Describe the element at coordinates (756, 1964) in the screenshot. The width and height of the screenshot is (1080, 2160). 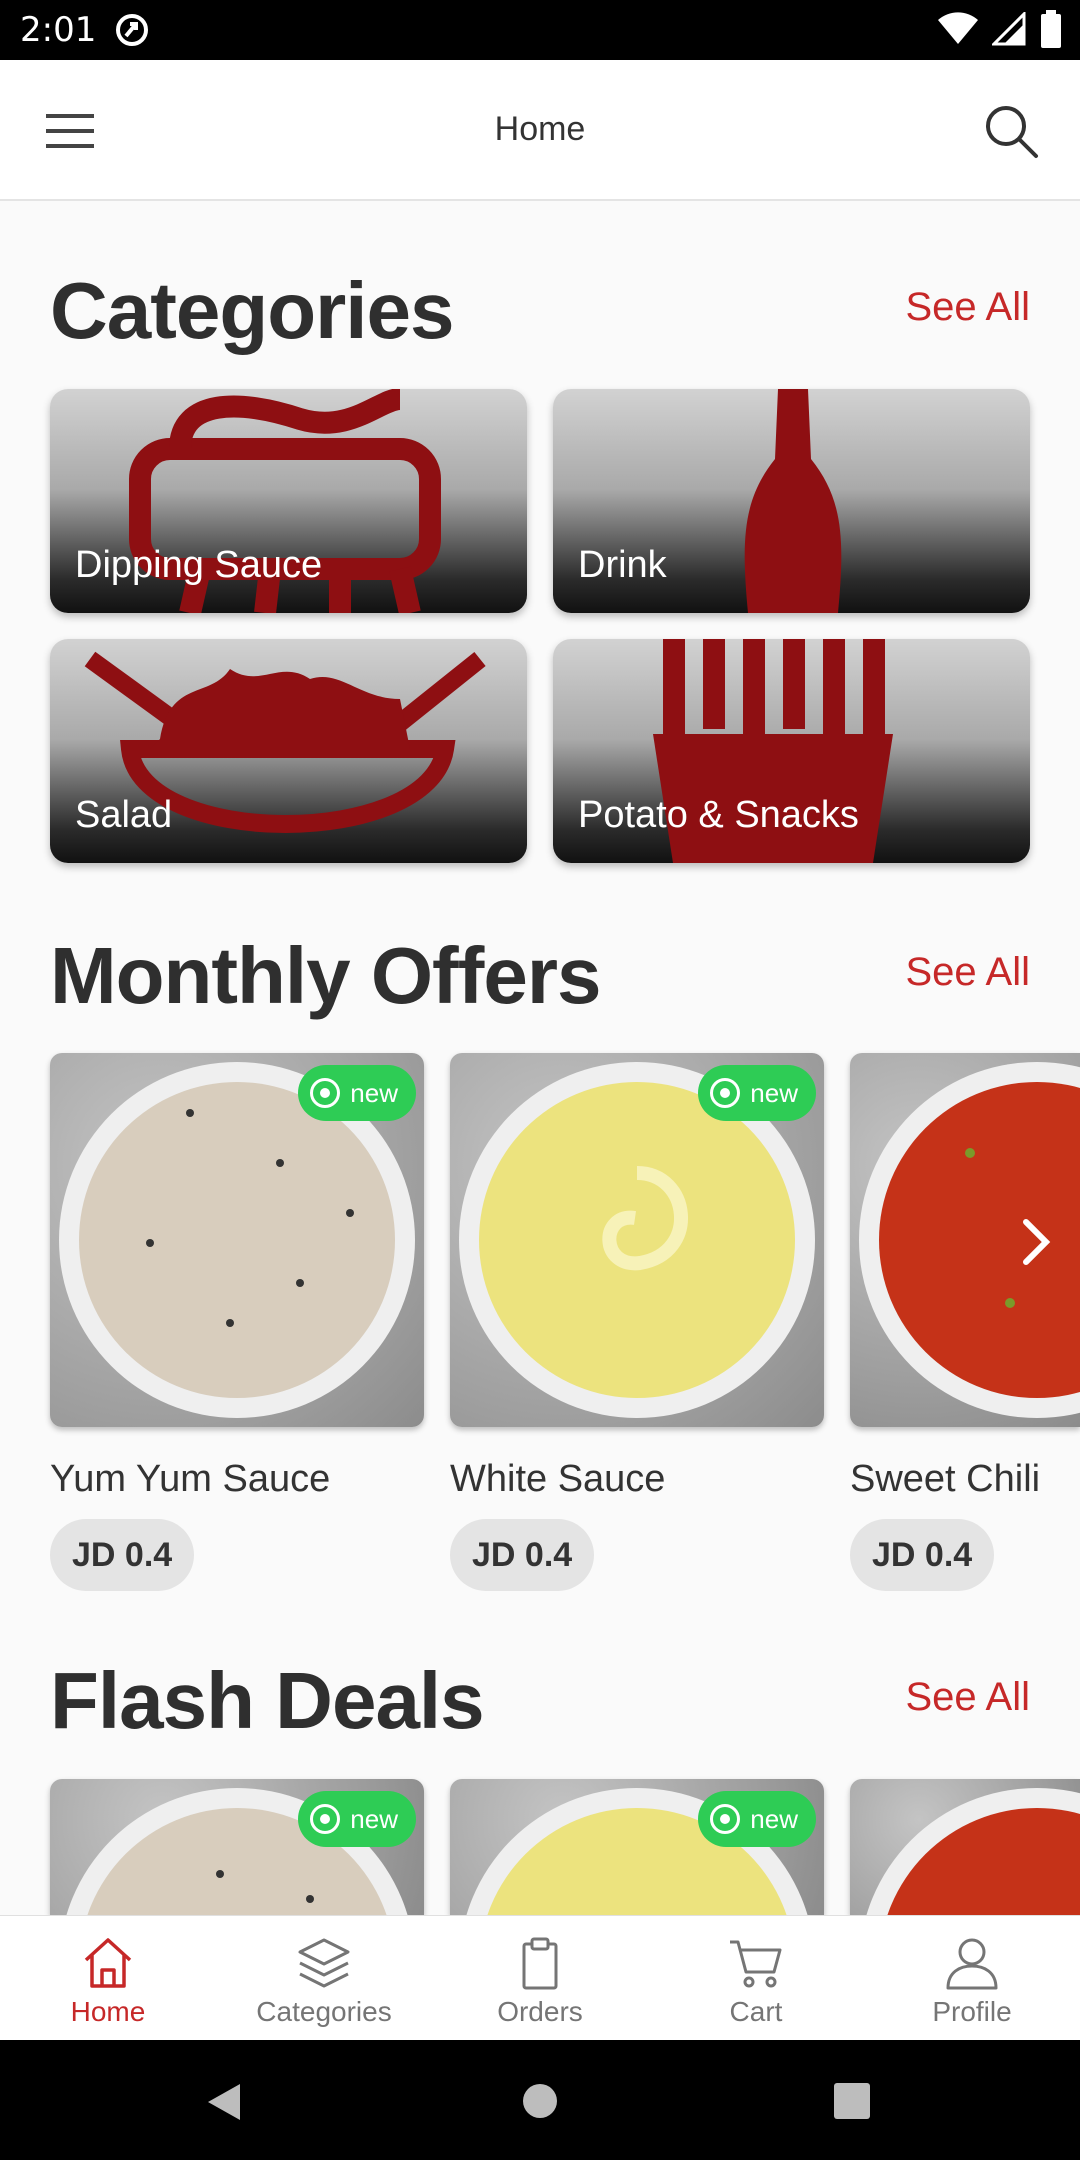
I see `cart-icon` at that location.